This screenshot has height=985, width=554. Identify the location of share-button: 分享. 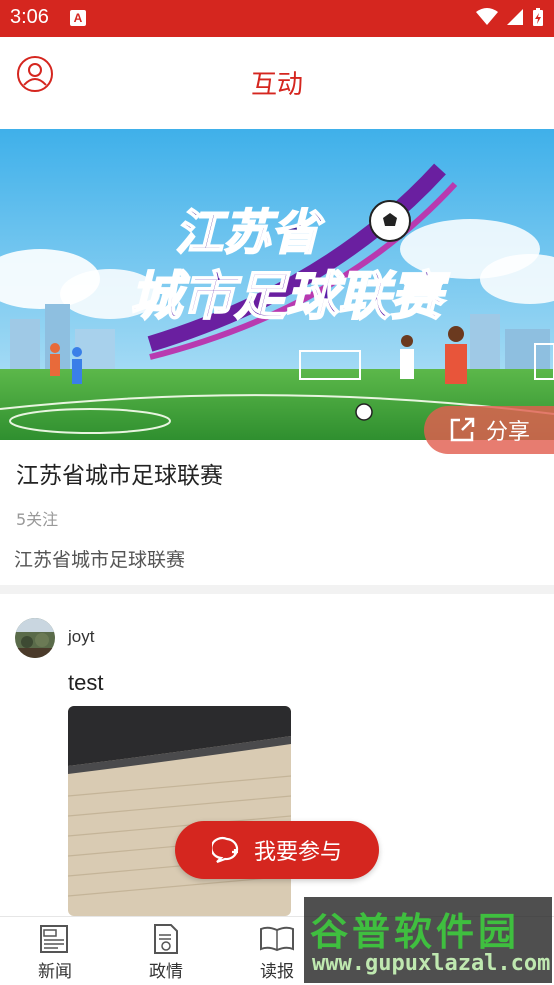
(489, 430).